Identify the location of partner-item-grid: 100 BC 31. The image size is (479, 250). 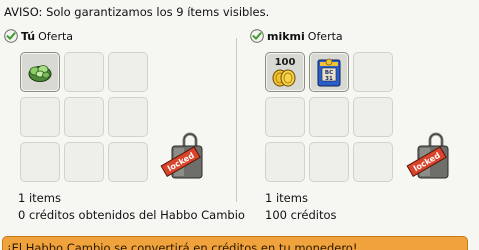
(329, 117).